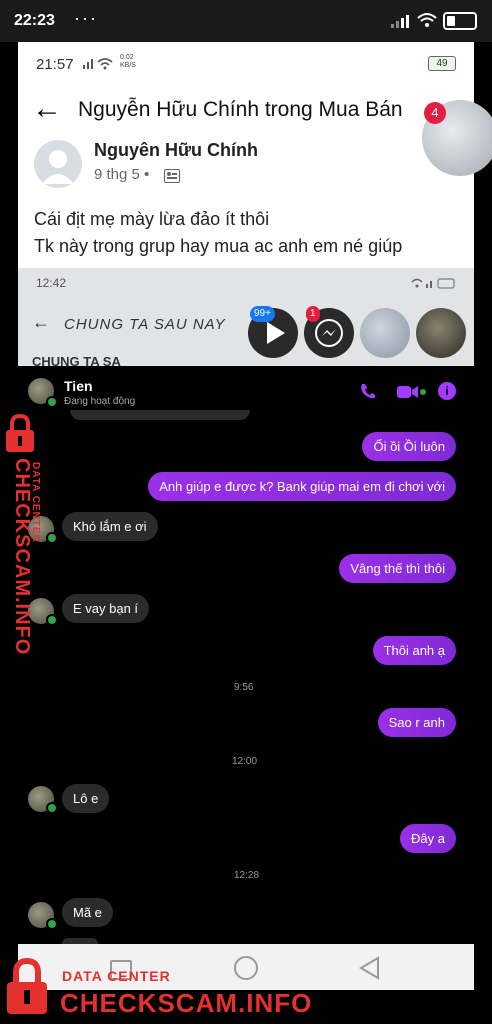 The width and height of the screenshot is (492, 1024). Describe the element at coordinates (244, 687) in the screenshot. I see `timestamp: 9:56` at that location.